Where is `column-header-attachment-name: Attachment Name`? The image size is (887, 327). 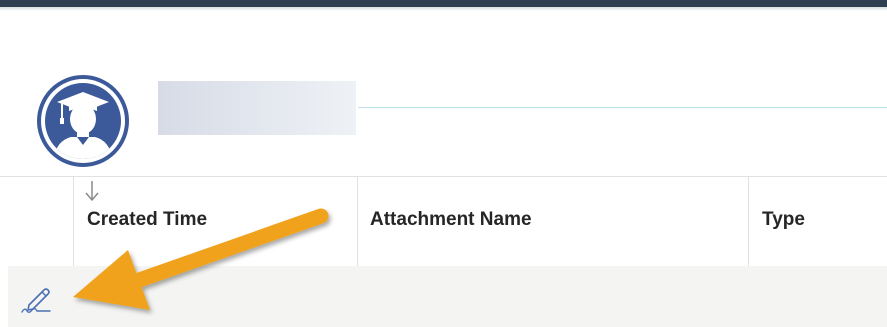
column-header-attachment-name: Attachment Name is located at coordinates (451, 220).